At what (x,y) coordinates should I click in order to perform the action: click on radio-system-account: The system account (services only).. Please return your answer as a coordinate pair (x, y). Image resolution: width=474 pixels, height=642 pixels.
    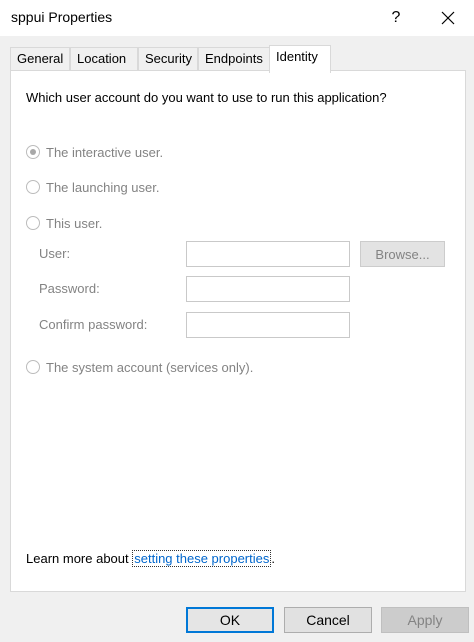
    Looking at the image, I should click on (139, 367).